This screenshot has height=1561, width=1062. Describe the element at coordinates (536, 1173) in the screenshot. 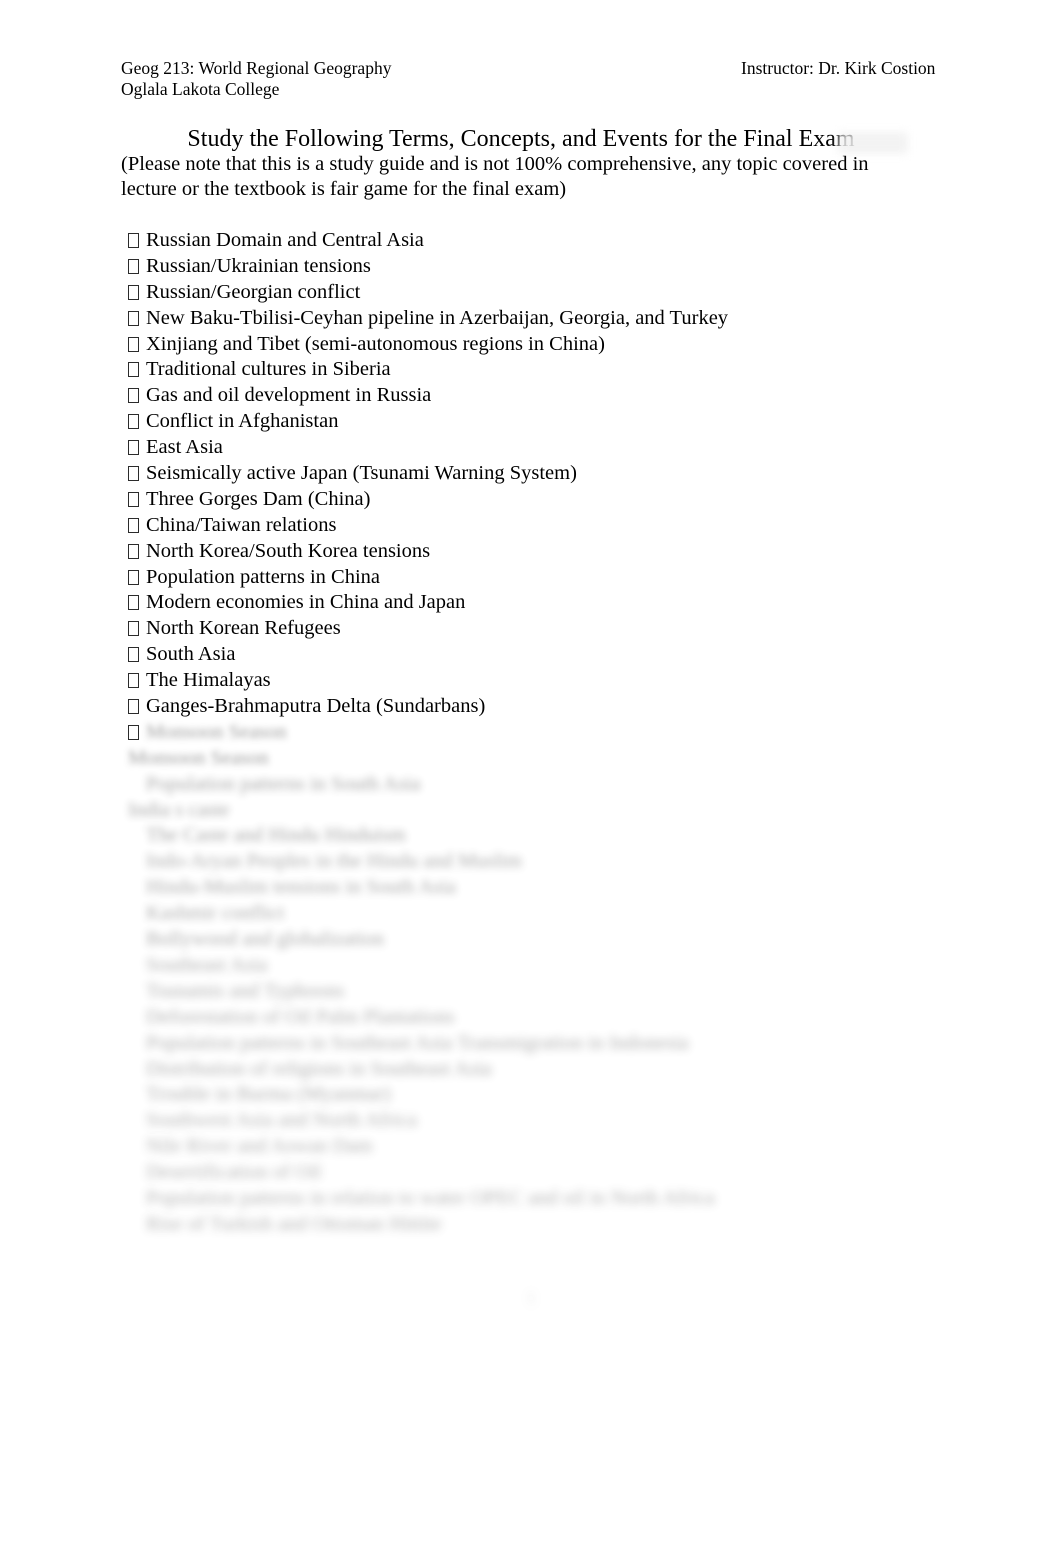

I see `list-item-illegible: Desertification of Oil` at that location.